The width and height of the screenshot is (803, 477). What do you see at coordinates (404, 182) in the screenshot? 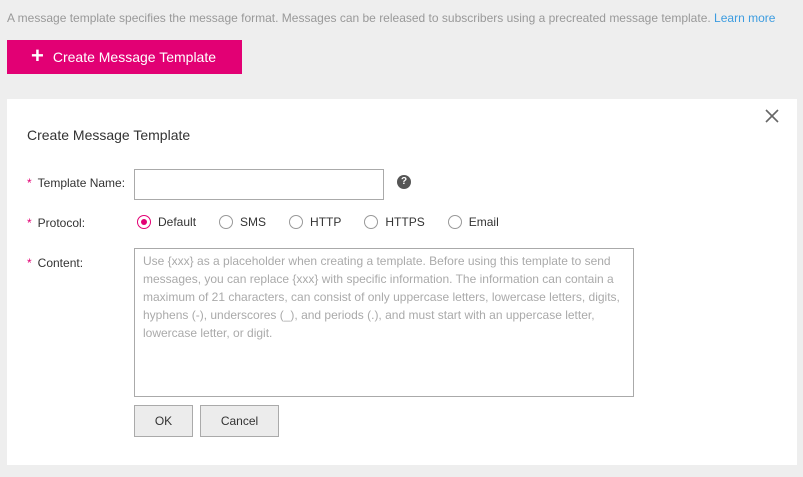
I see `question-circle-icon: ?` at bounding box center [404, 182].